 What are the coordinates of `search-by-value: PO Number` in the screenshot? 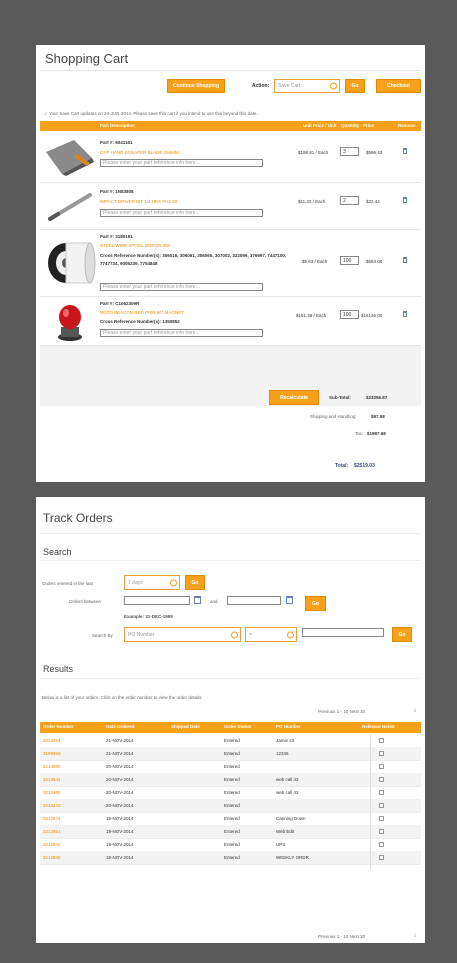 It's located at (141, 634).